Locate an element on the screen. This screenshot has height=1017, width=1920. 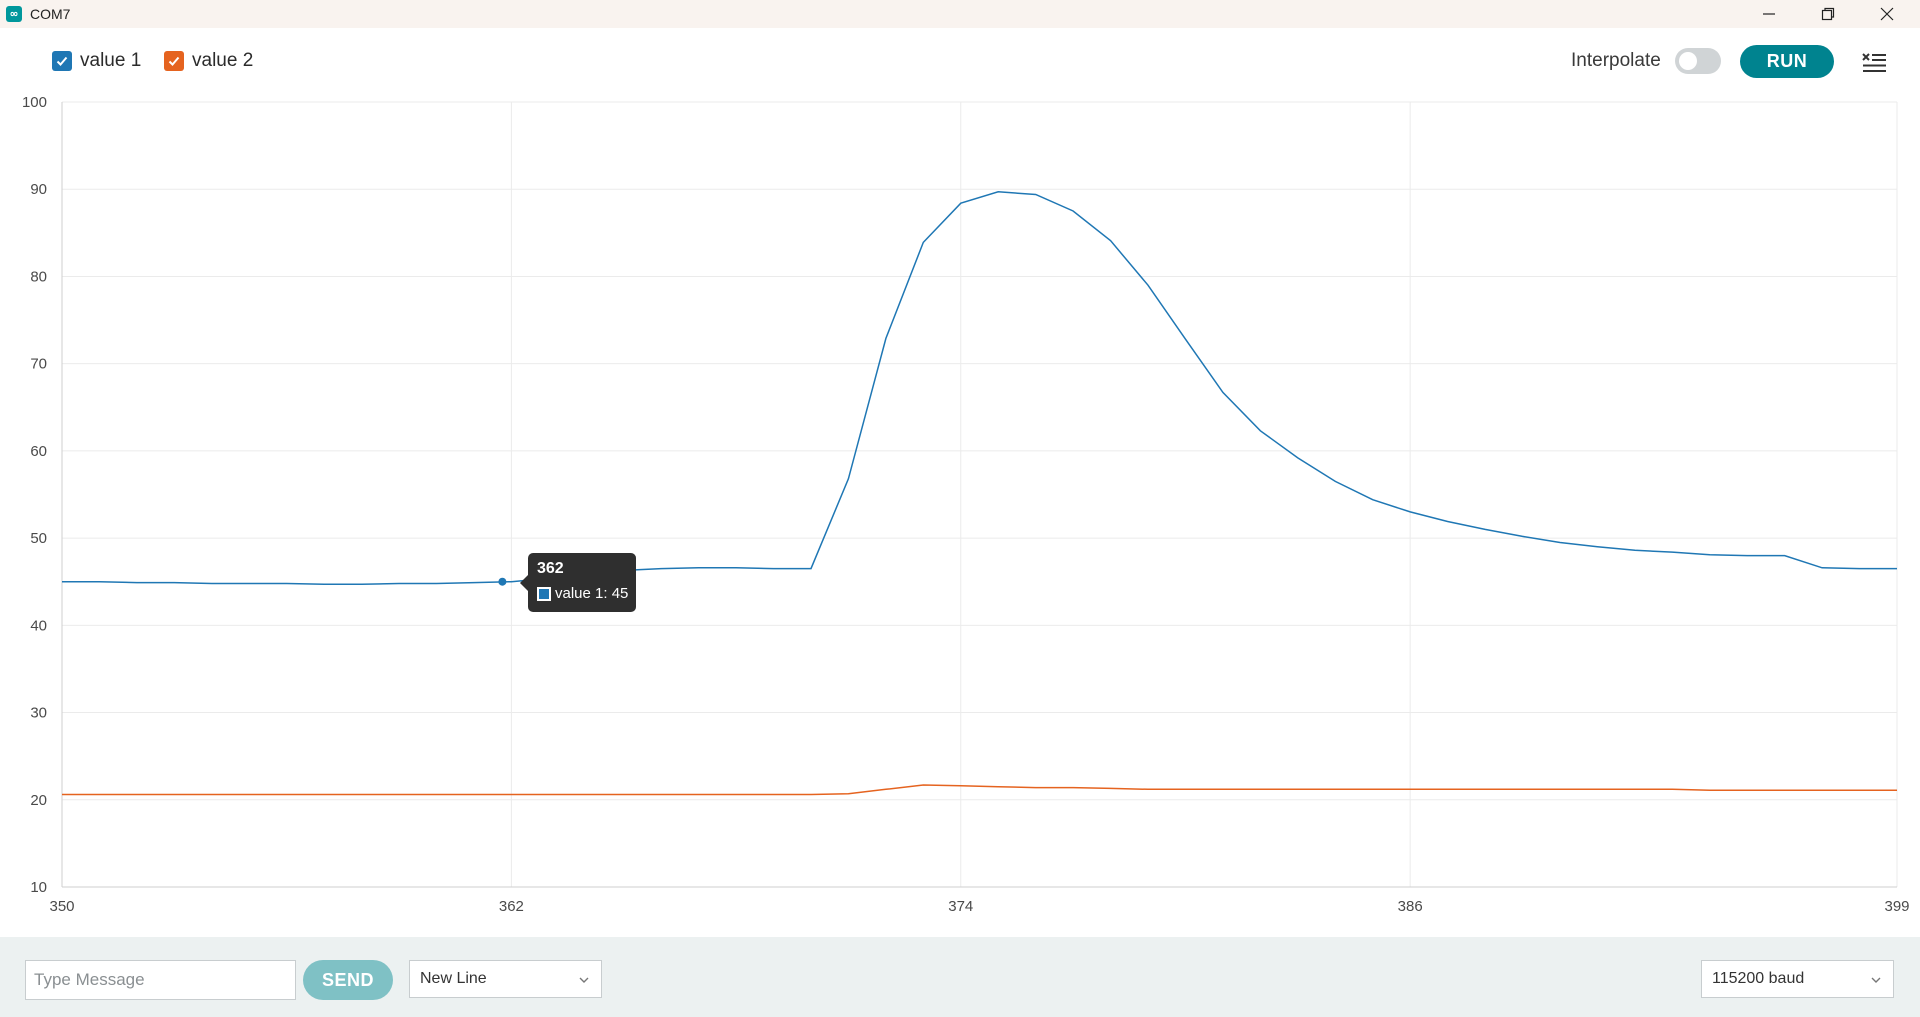
plotter-toolbar: value 1 value 2 Interpolate RUN is located at coordinates (960, 61).